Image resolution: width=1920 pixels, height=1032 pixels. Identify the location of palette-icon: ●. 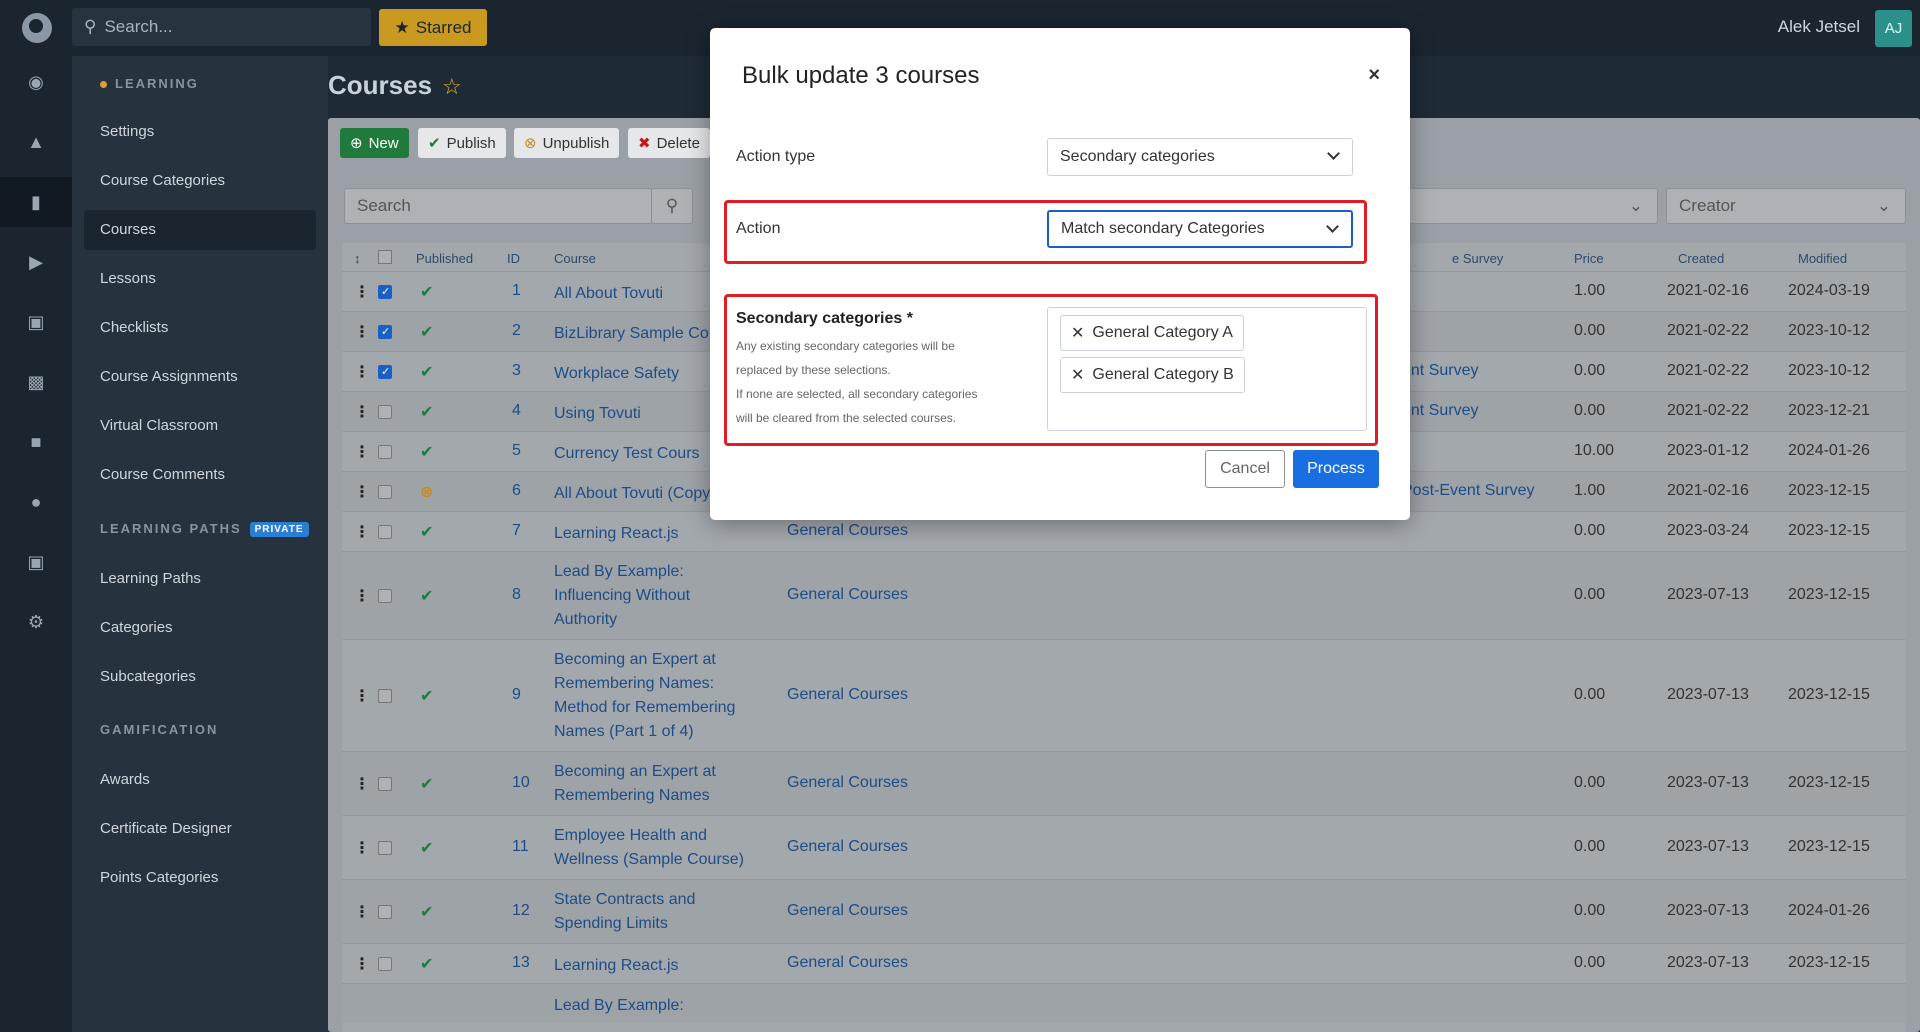
(36, 502).